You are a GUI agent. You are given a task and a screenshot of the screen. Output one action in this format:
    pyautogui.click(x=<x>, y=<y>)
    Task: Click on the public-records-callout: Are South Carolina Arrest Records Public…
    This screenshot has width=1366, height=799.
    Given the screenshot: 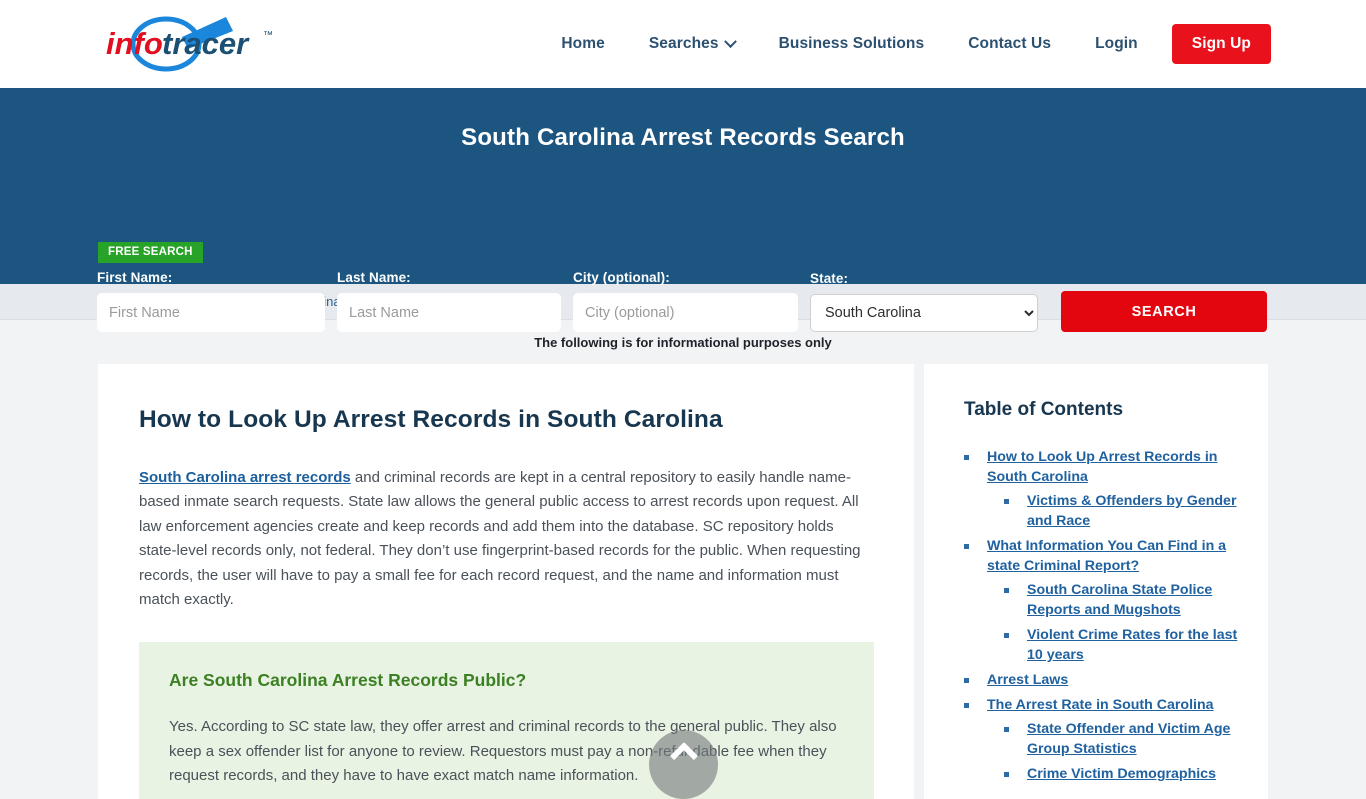 What is the action you would take?
    pyautogui.click(x=506, y=720)
    